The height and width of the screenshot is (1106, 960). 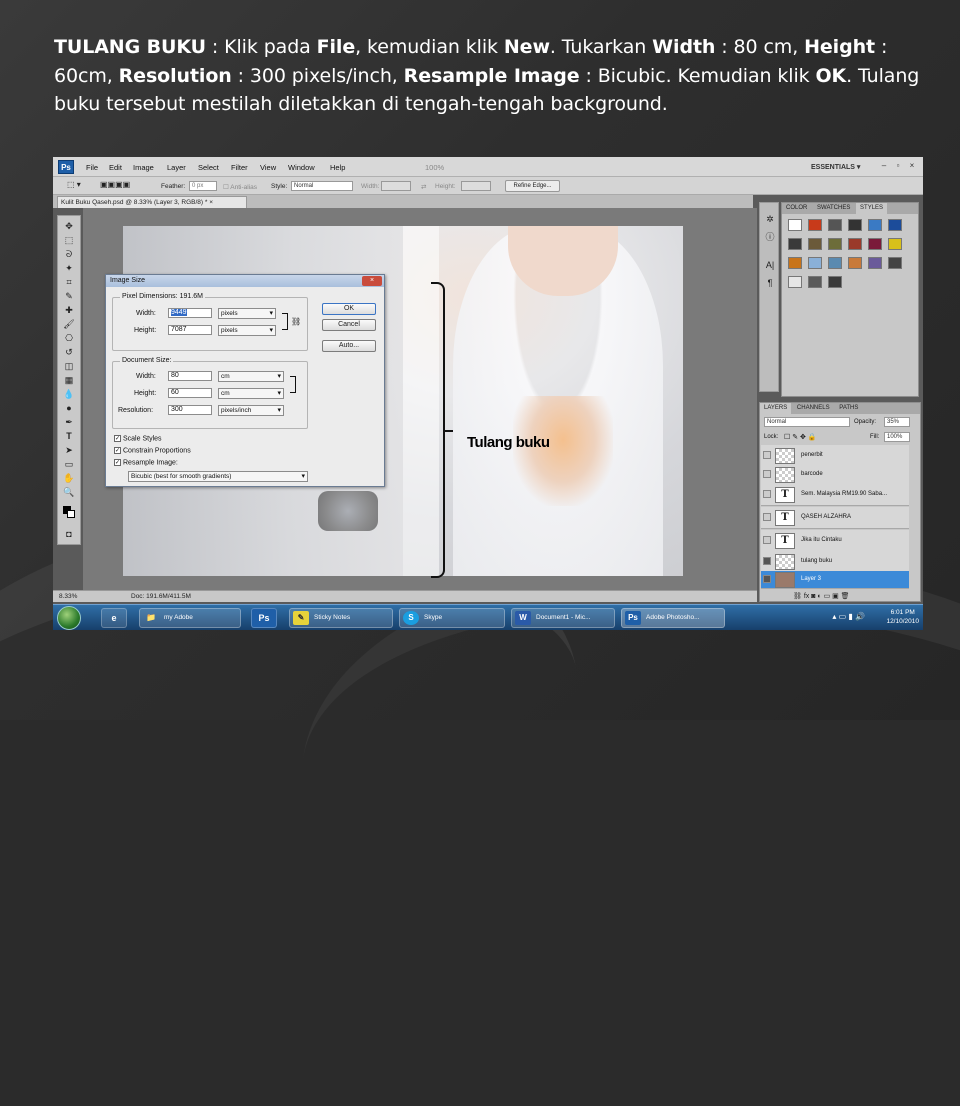 I want to click on swap-icon: ⇄, so click(x=423, y=187).